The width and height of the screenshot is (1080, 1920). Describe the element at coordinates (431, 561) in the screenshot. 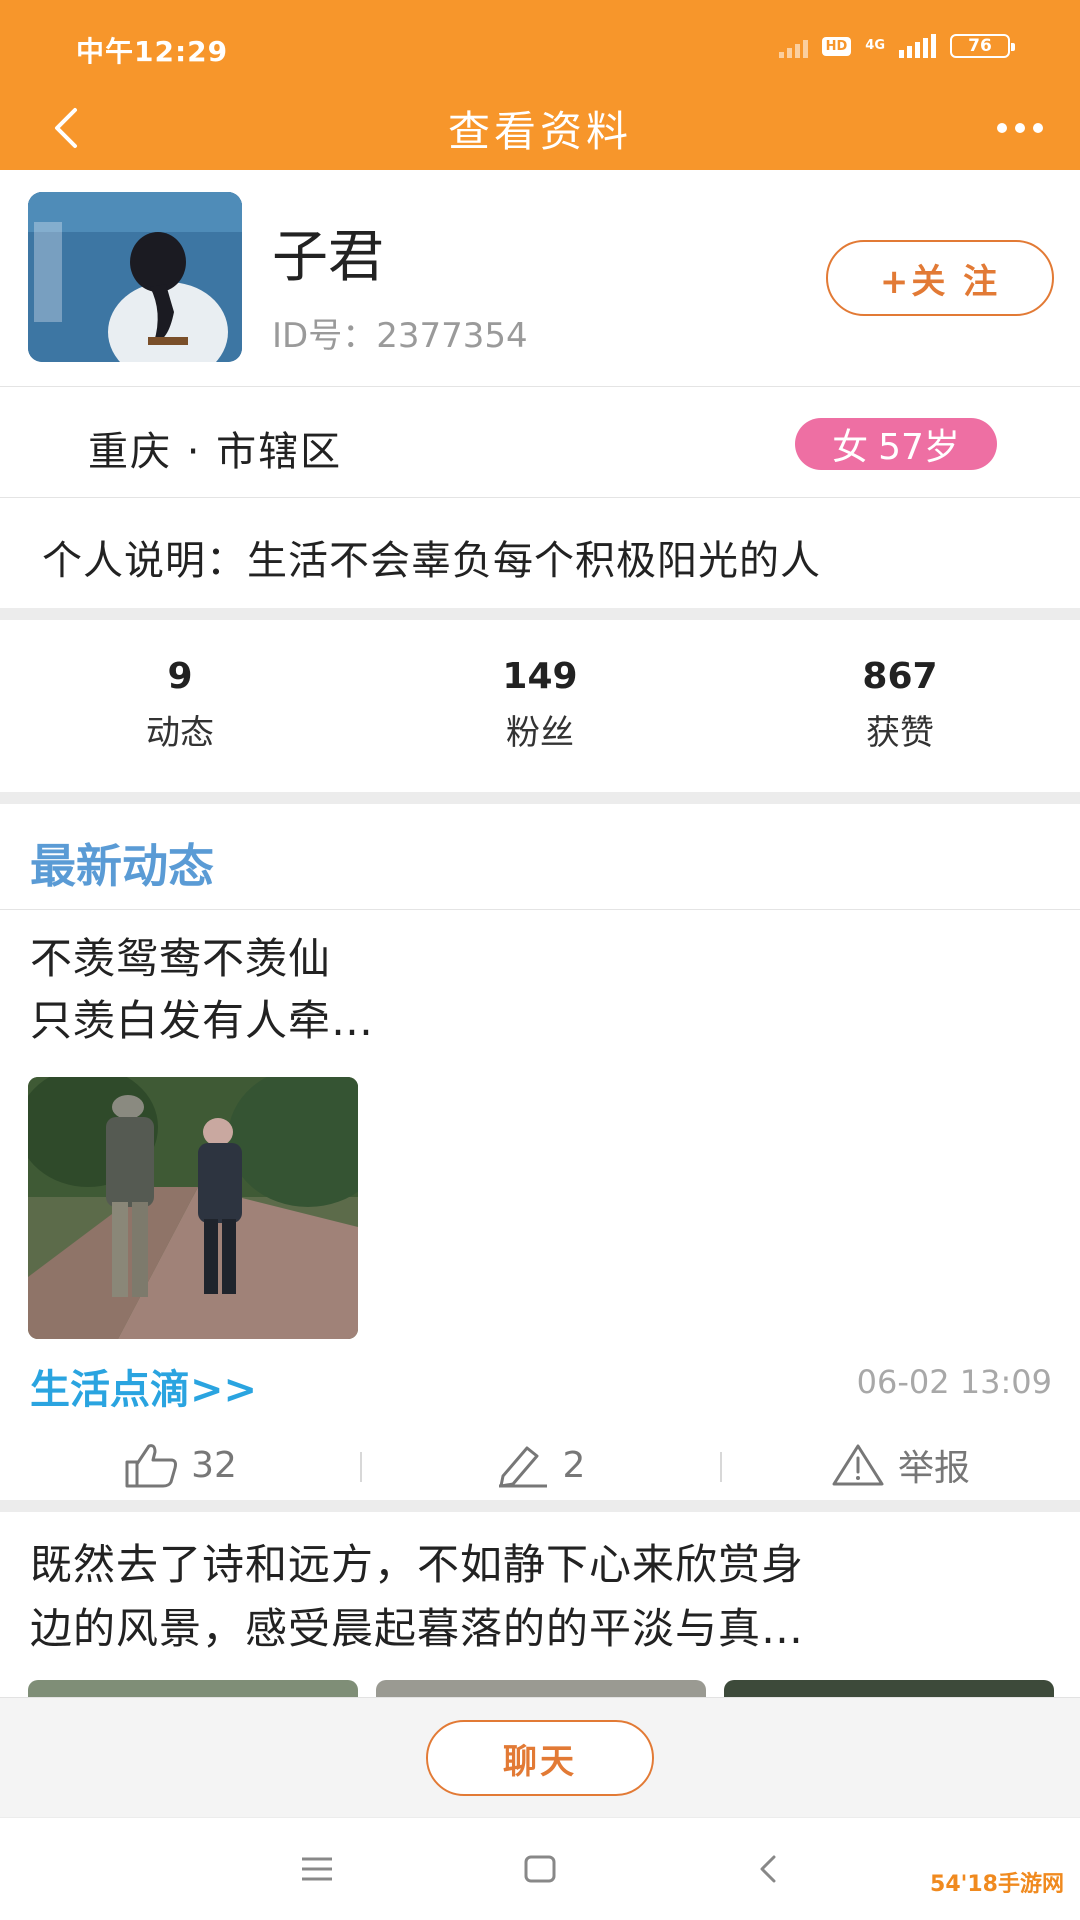

I see `bio-text: 个人说明：生活不会辜负每个积极阳光的人` at that location.